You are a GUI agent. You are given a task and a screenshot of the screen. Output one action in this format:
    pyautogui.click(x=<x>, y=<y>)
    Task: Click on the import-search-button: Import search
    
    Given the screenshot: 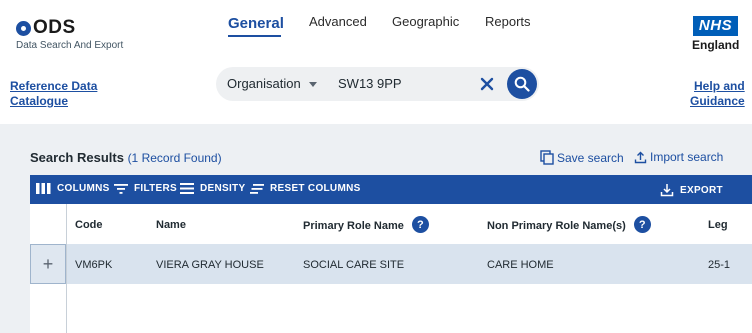 What is the action you would take?
    pyautogui.click(x=678, y=157)
    